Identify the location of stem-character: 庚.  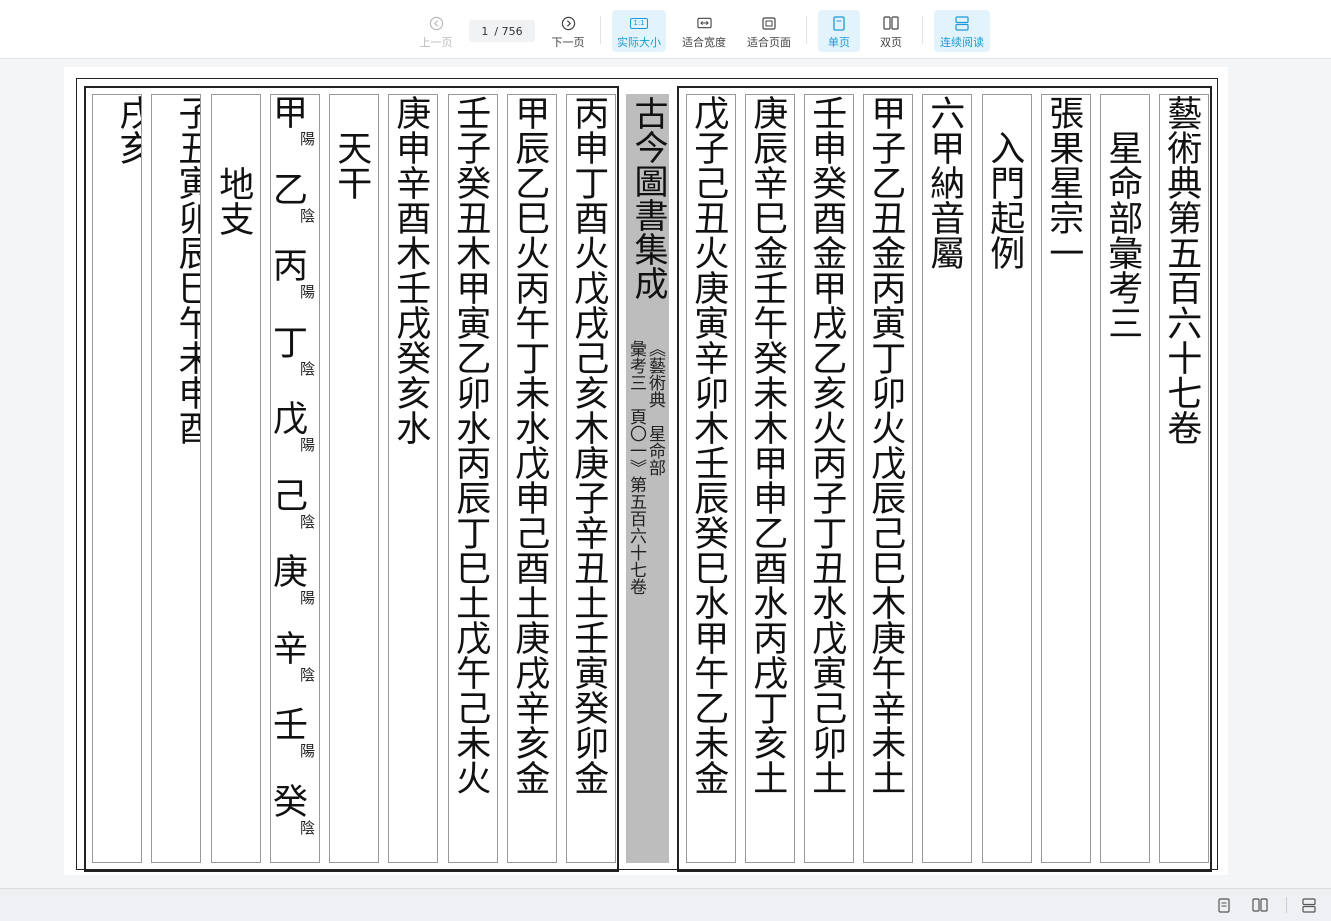
(291, 573).